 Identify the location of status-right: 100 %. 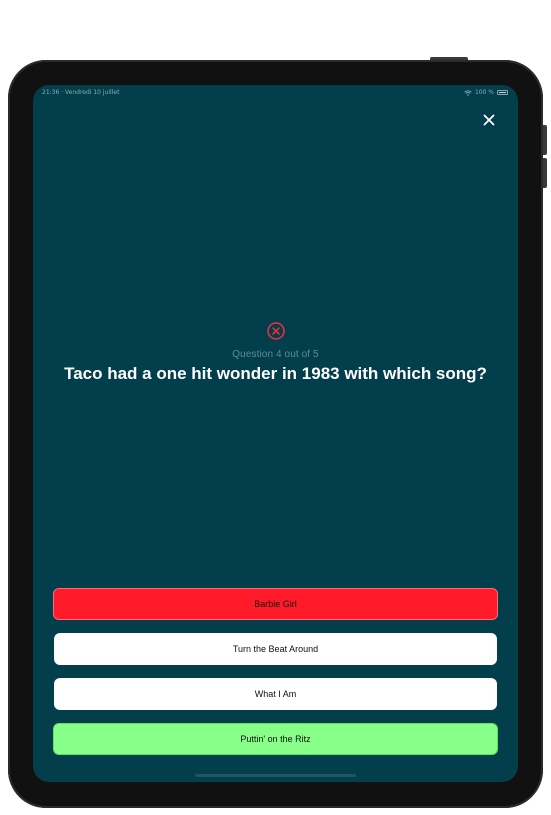
(486, 92).